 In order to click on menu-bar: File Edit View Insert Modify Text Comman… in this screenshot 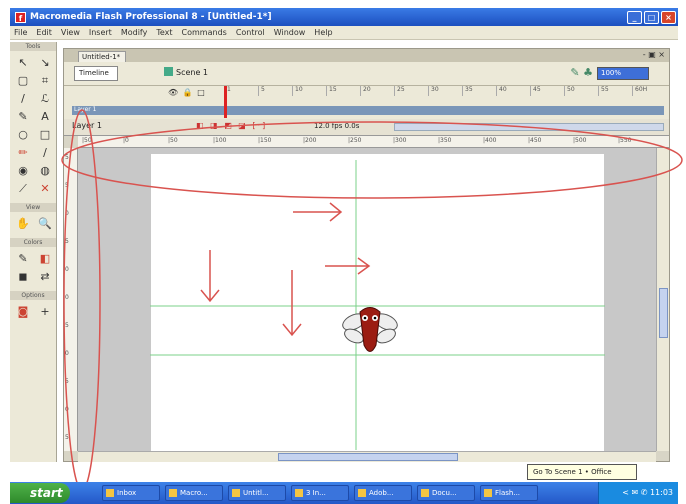, I will do `click(344, 33)`.